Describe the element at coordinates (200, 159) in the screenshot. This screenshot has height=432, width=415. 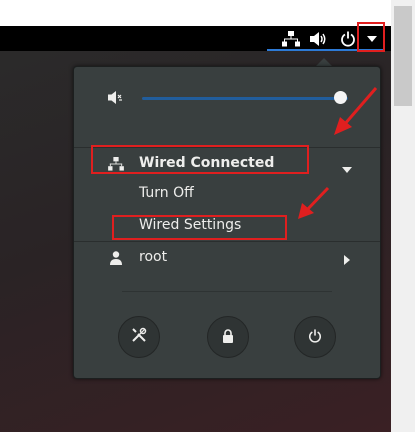
I see `annotation-box-wired-connected` at that location.